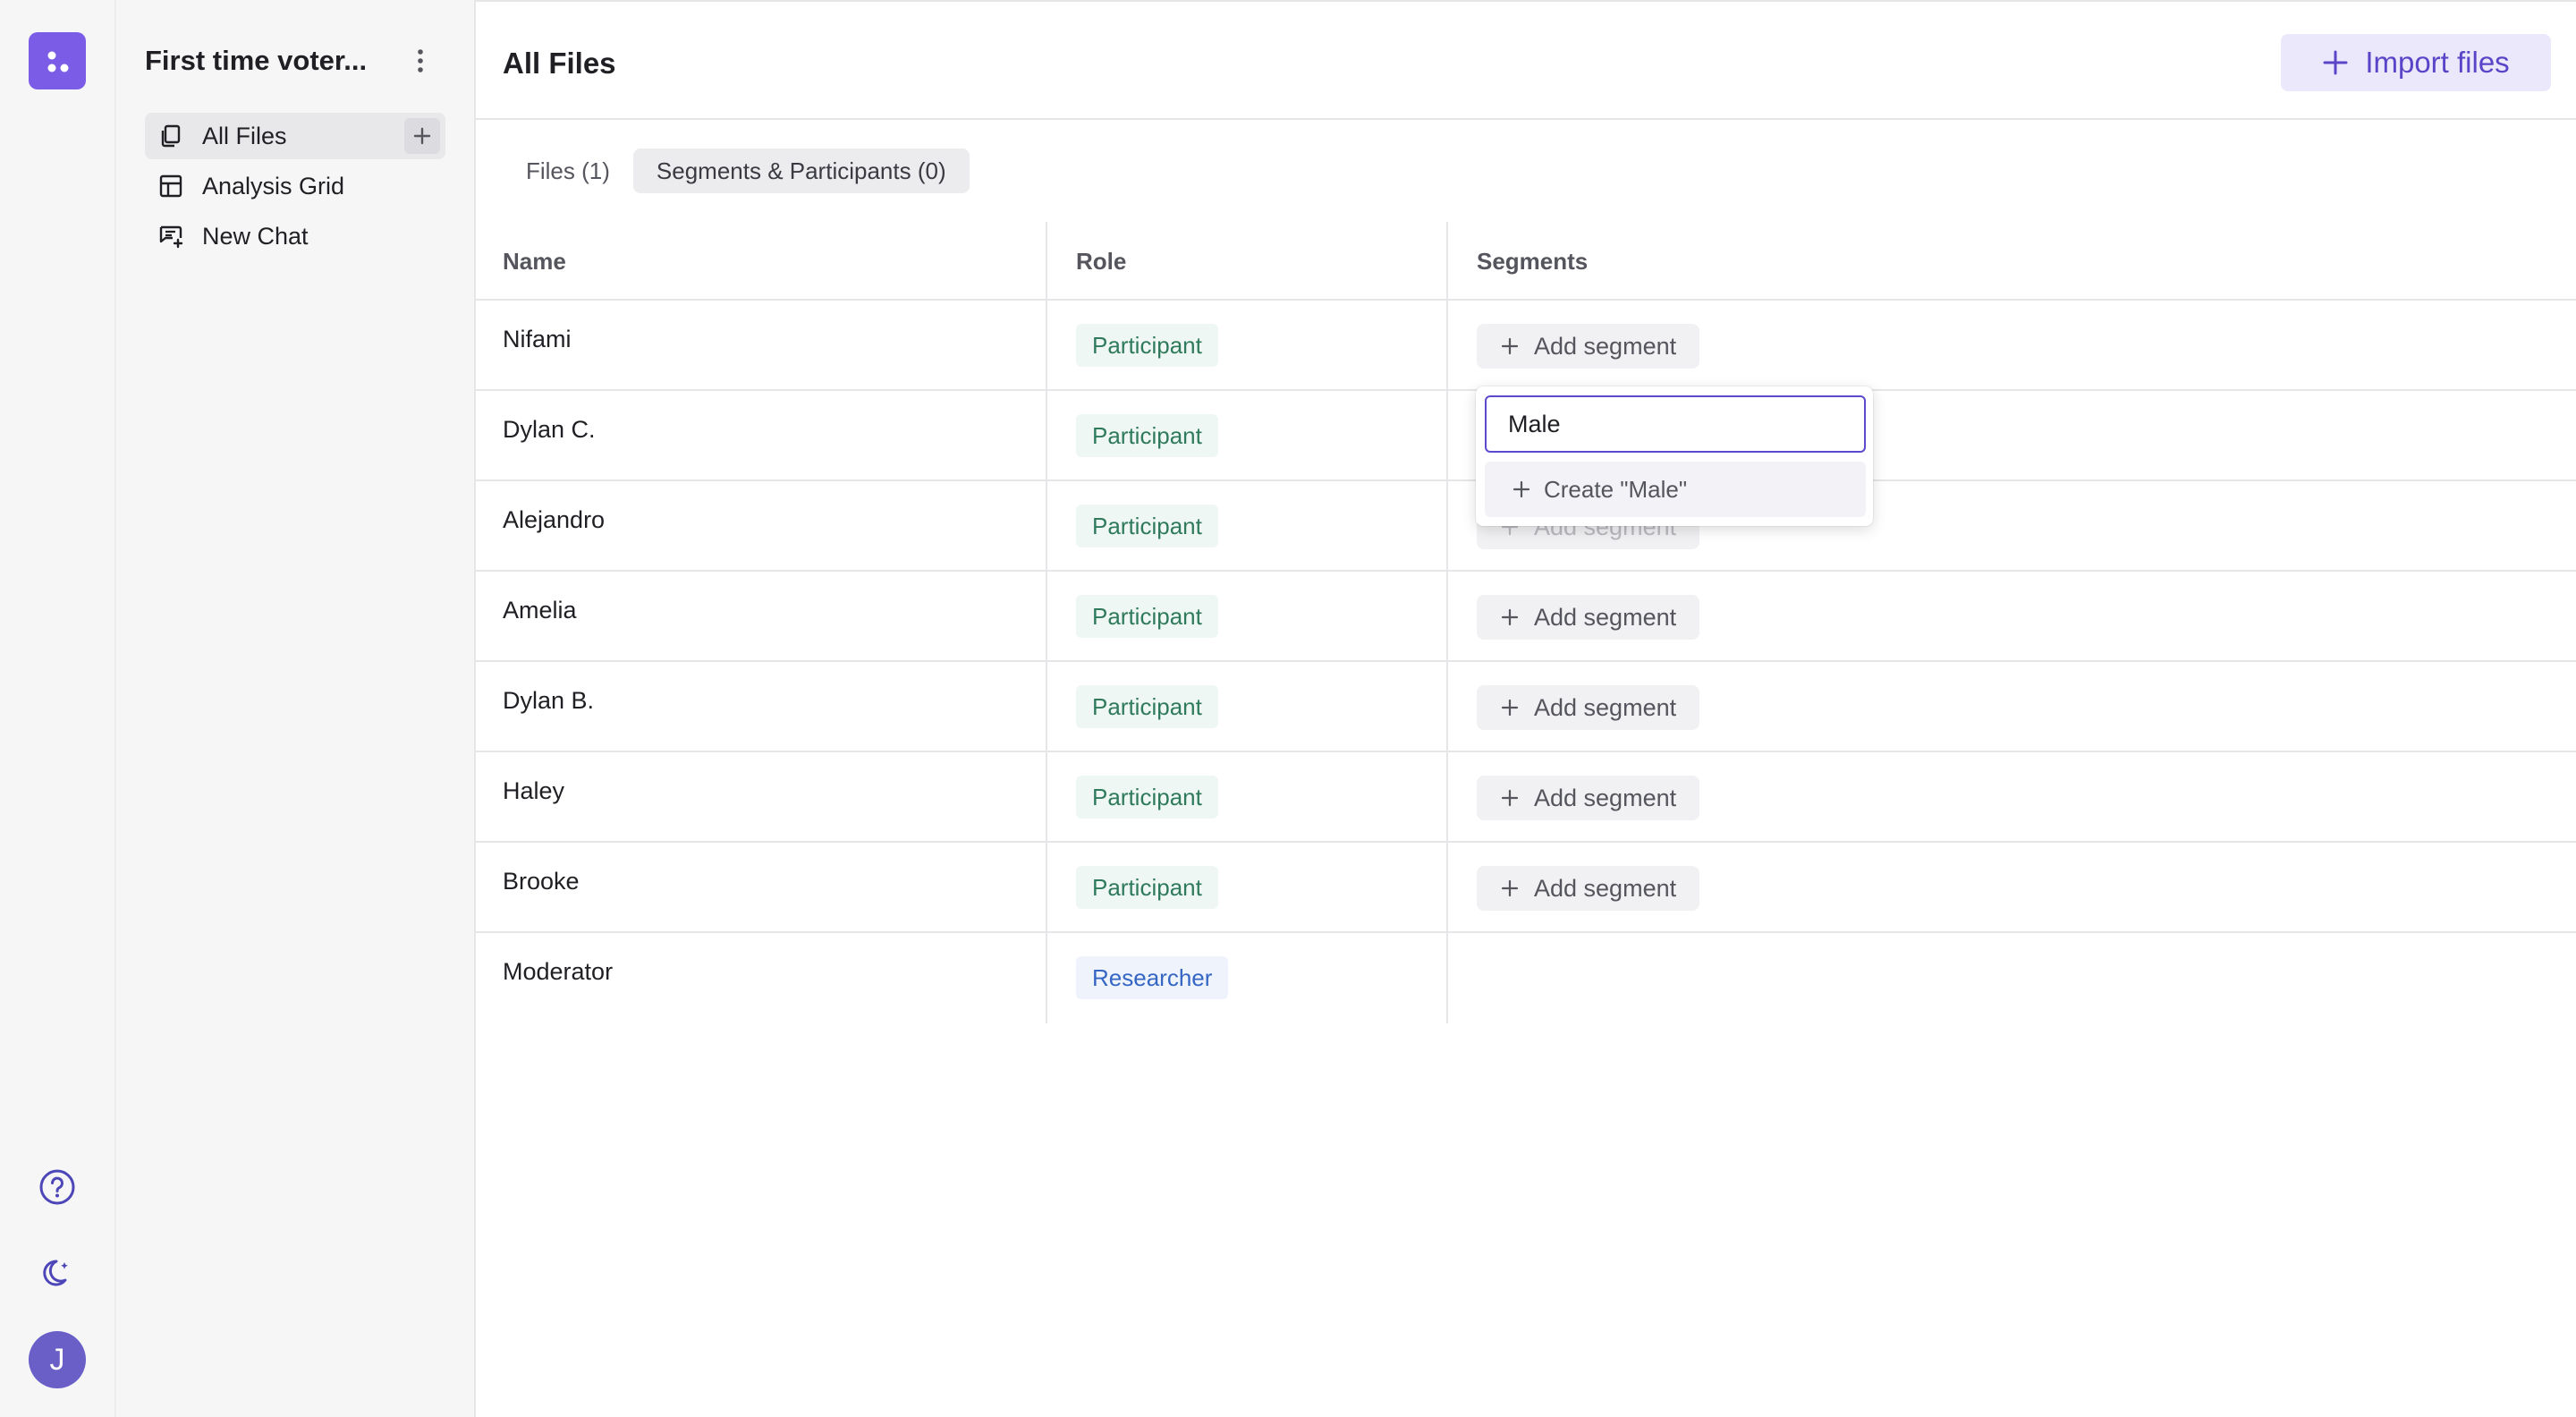  What do you see at coordinates (540, 610) in the screenshot?
I see `participant-name: Amelia` at bounding box center [540, 610].